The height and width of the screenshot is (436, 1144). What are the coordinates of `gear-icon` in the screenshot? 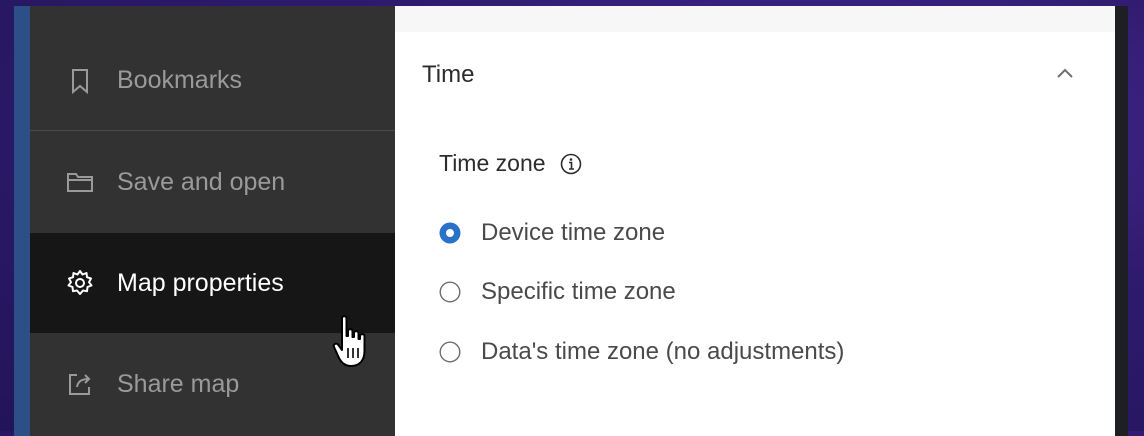 It's located at (80, 283).